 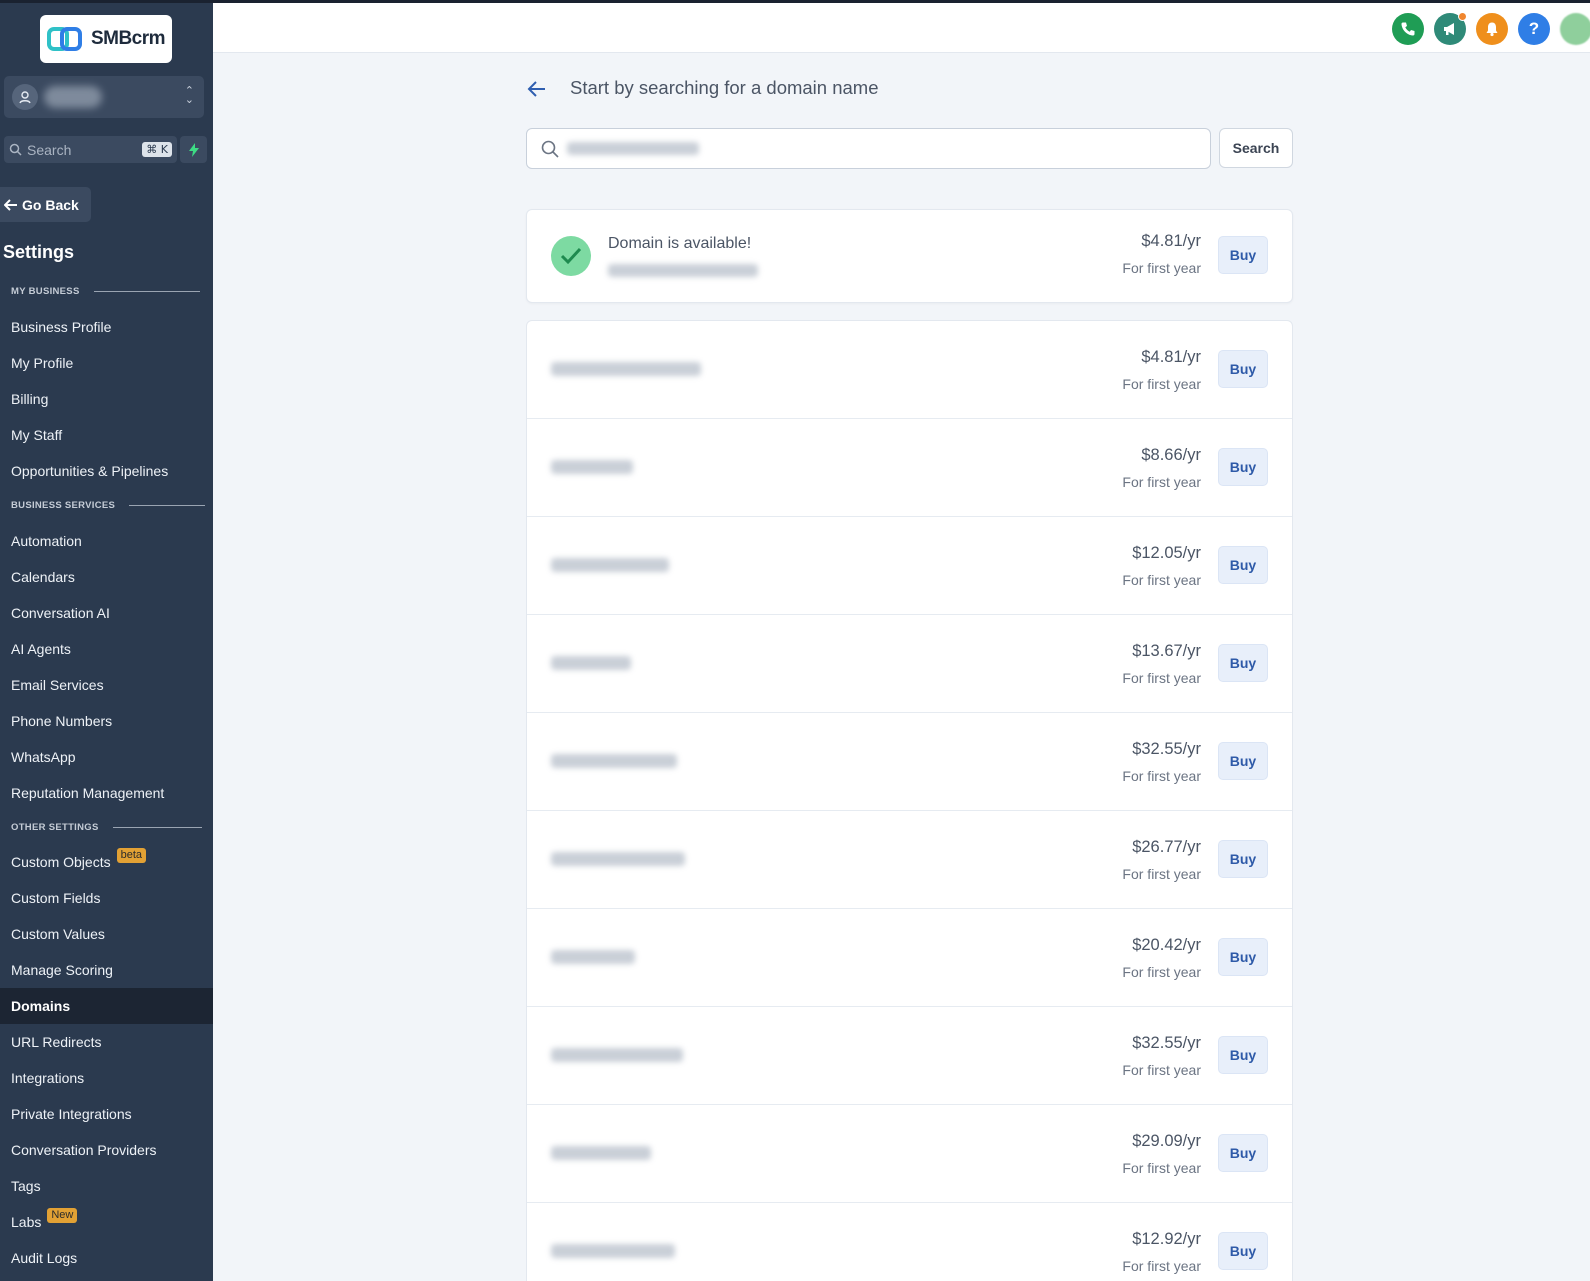 I want to click on search-value-redacted, so click(x=633, y=148).